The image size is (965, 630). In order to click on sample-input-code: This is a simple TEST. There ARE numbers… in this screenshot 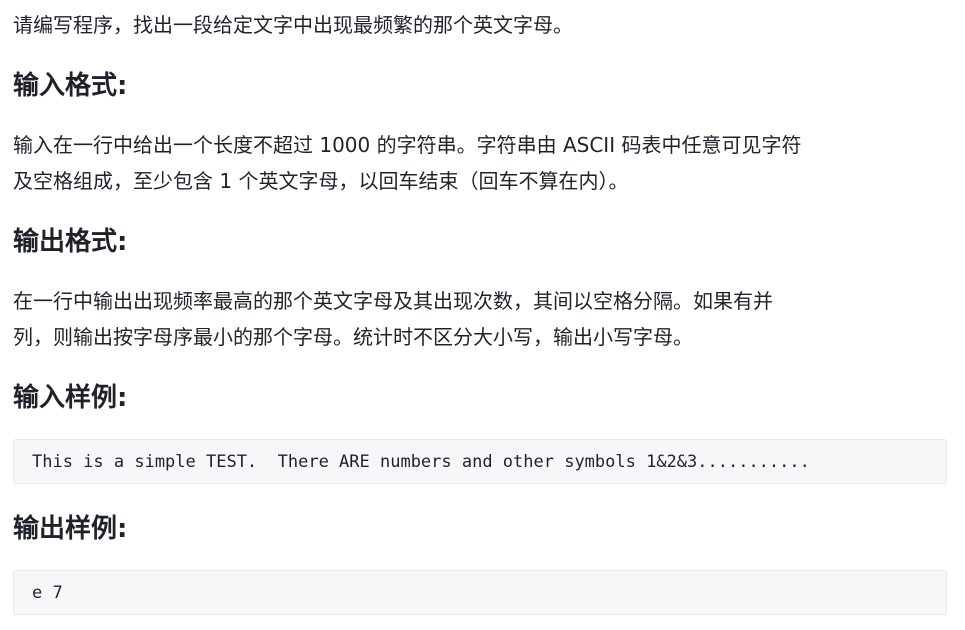, I will do `click(421, 462)`.